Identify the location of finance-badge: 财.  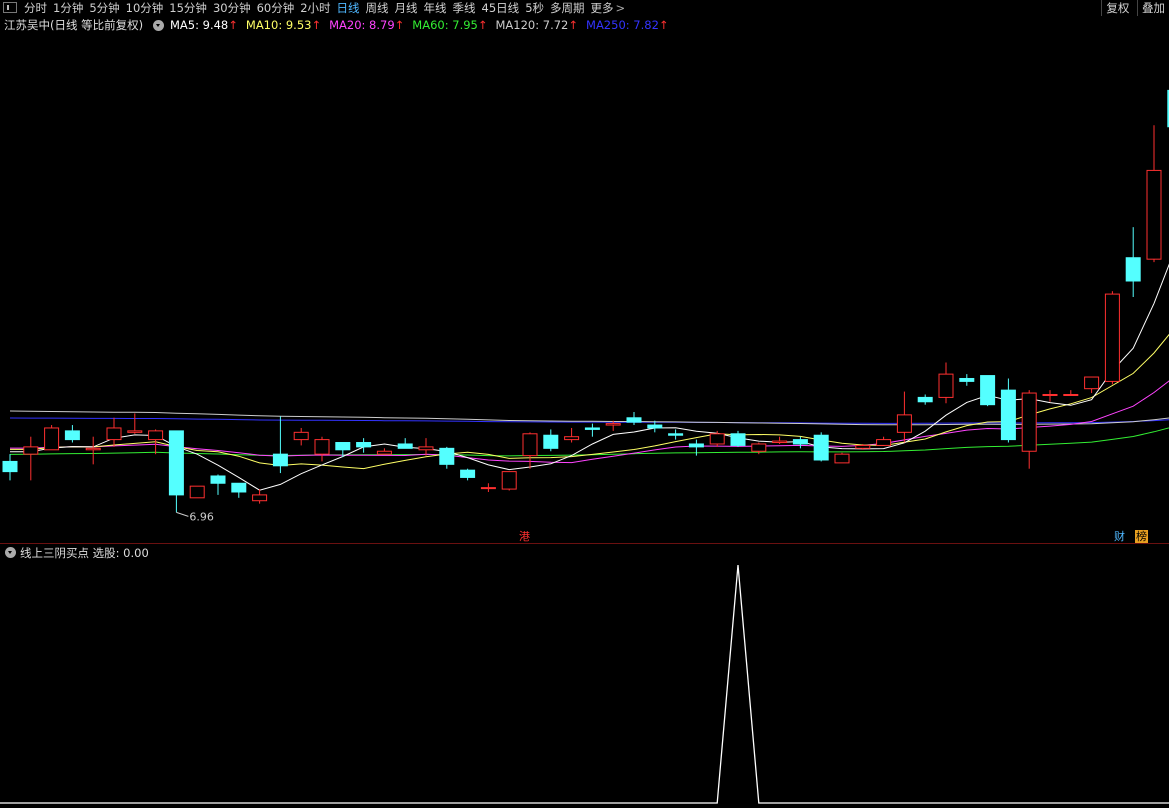
(1119, 536).